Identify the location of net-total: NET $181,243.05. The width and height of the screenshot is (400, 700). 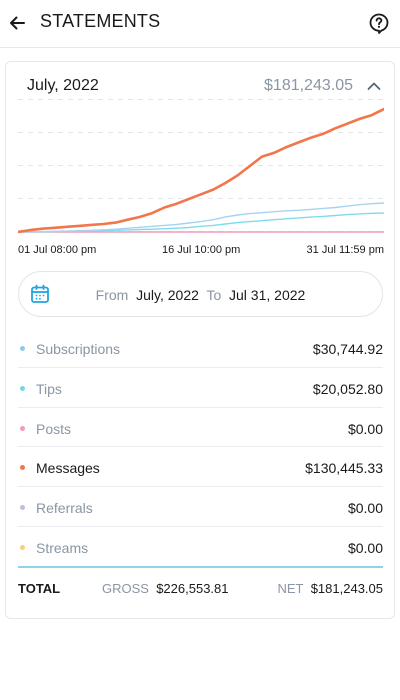
(330, 588).